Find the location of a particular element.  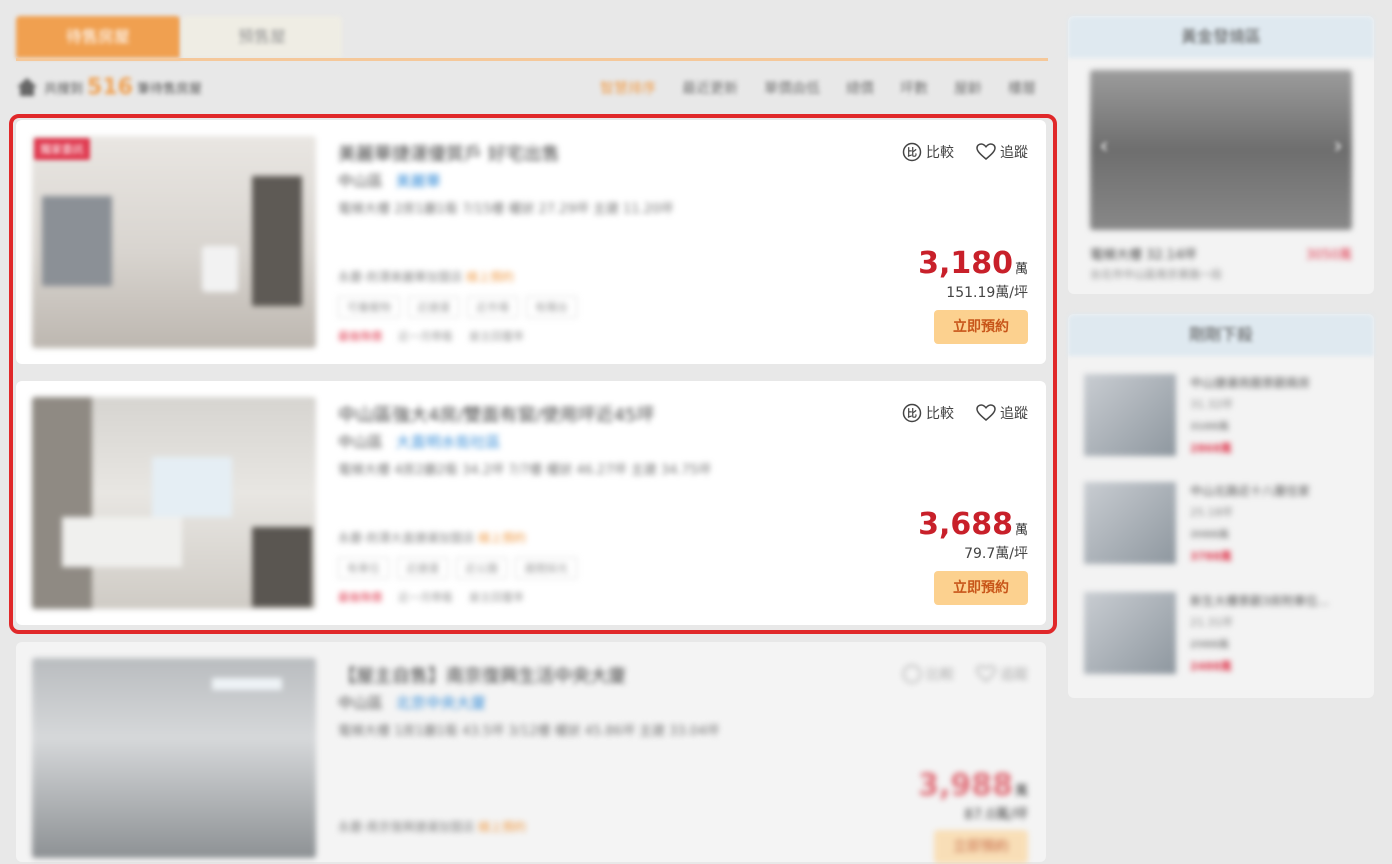

price-drop-new: 2488萬 is located at coordinates (1211, 666).